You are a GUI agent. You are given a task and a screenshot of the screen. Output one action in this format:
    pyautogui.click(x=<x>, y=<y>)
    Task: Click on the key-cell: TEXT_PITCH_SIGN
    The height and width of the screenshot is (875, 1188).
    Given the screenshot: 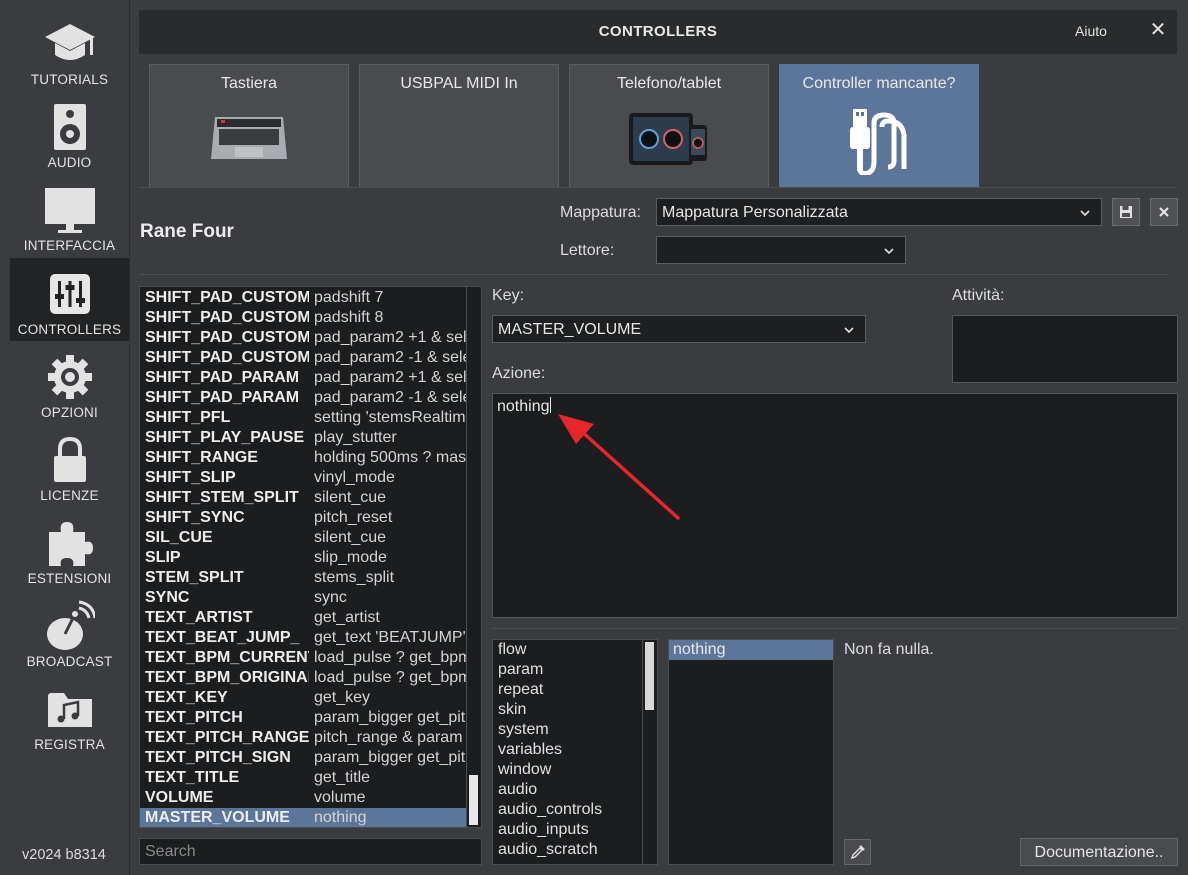 What is the action you would take?
    pyautogui.click(x=218, y=757)
    